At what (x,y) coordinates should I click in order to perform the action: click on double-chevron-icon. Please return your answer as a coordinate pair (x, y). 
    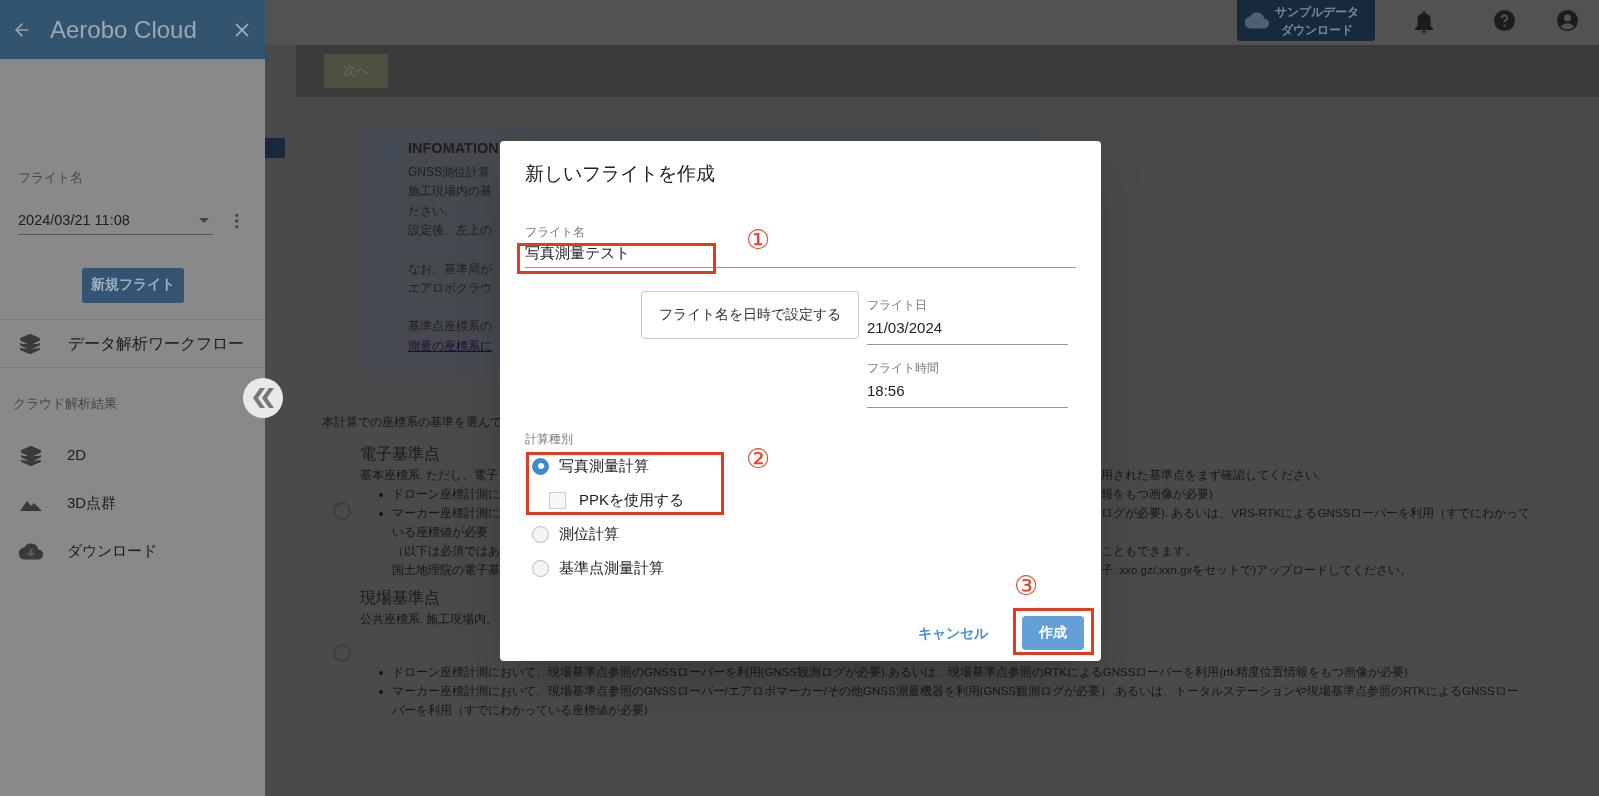
    Looking at the image, I should click on (263, 398).